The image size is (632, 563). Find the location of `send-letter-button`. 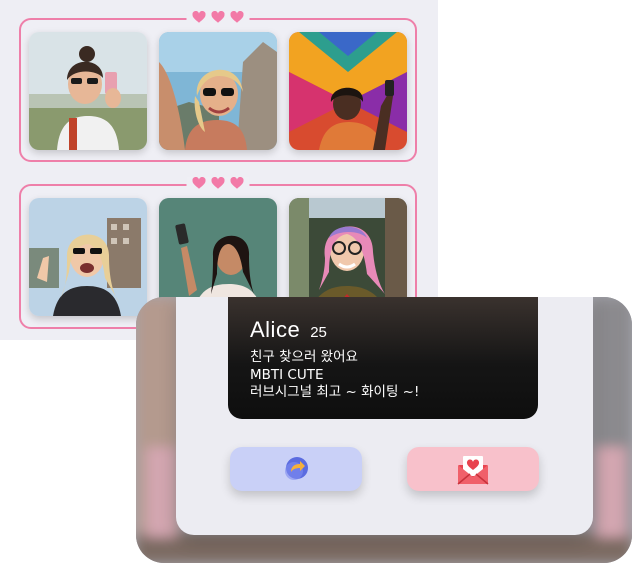

send-letter-button is located at coordinates (473, 469).